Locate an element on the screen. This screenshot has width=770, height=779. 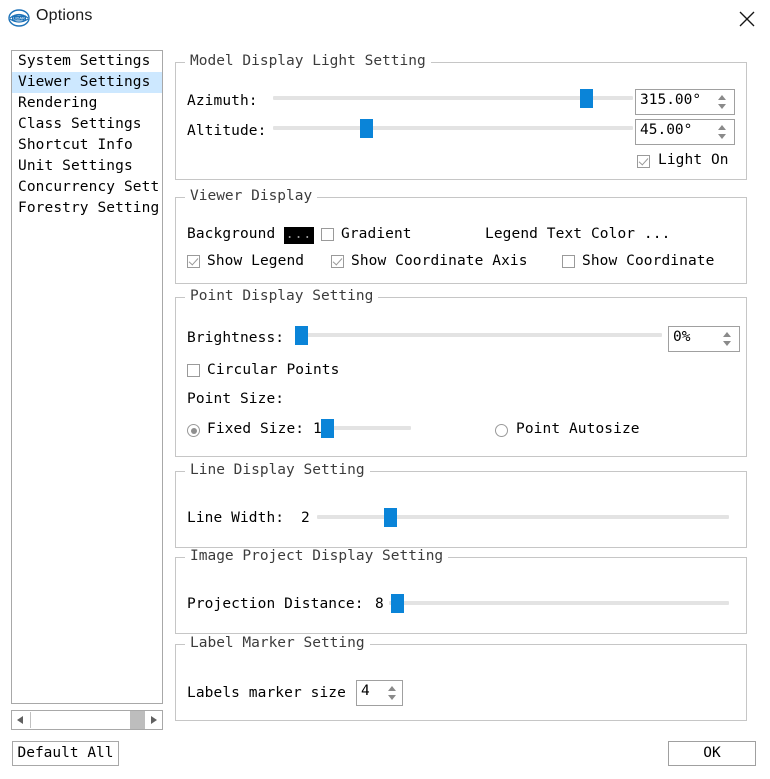
show-coordinate-axis-checkbox is located at coordinates (337, 261).